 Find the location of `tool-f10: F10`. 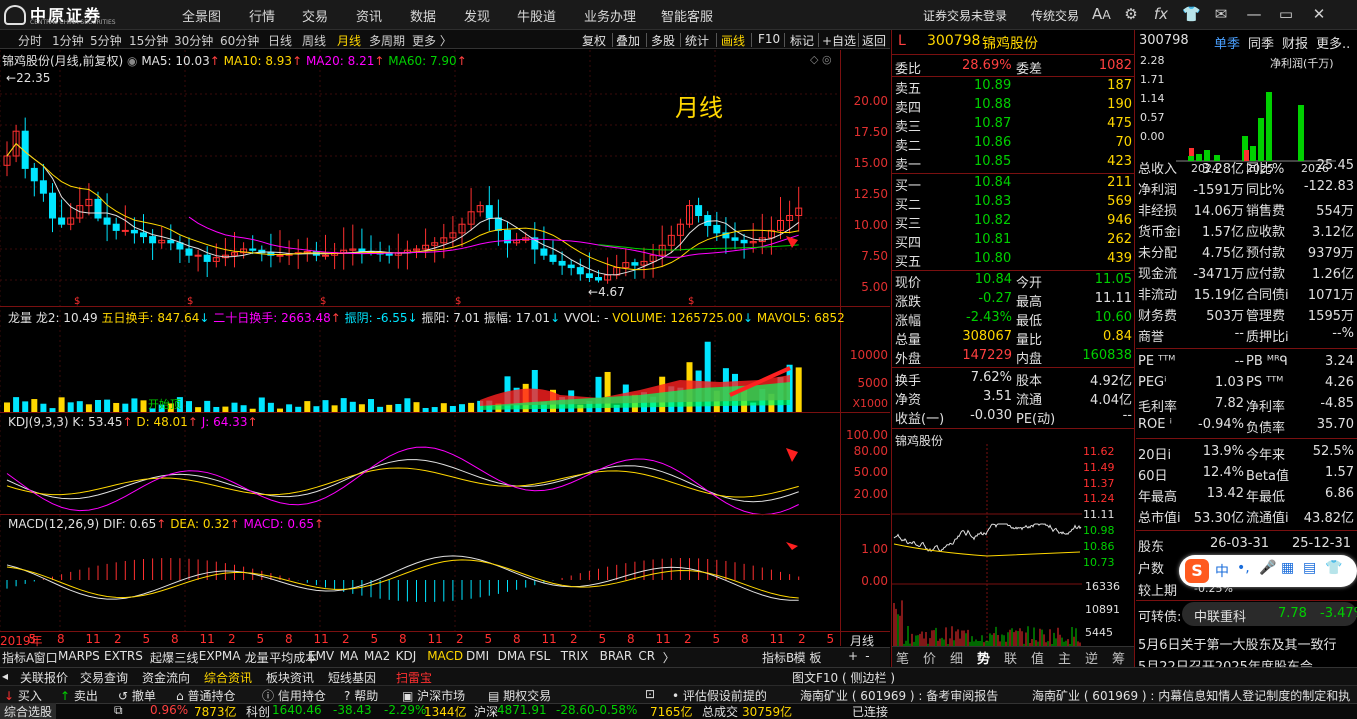

tool-f10: F10 is located at coordinates (769, 39).